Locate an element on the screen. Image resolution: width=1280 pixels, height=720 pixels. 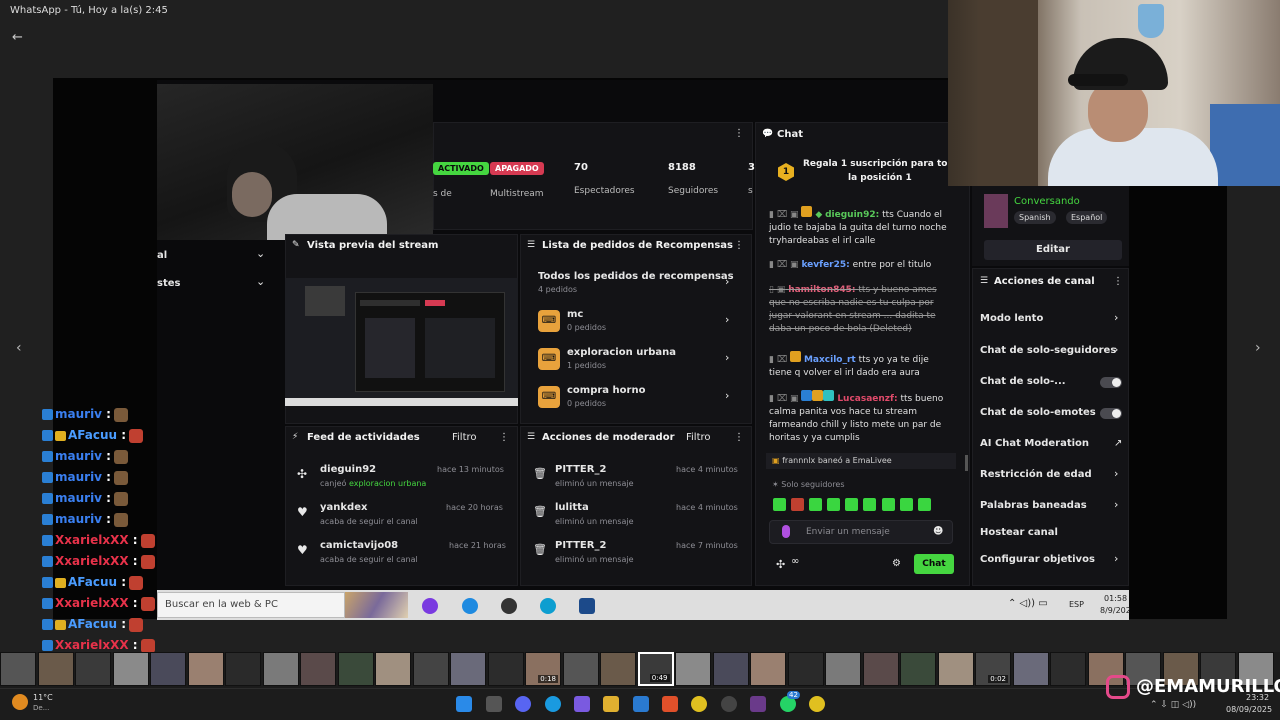
action-followers-only: Chat de solo-seguidores is located at coordinates (1048, 350).